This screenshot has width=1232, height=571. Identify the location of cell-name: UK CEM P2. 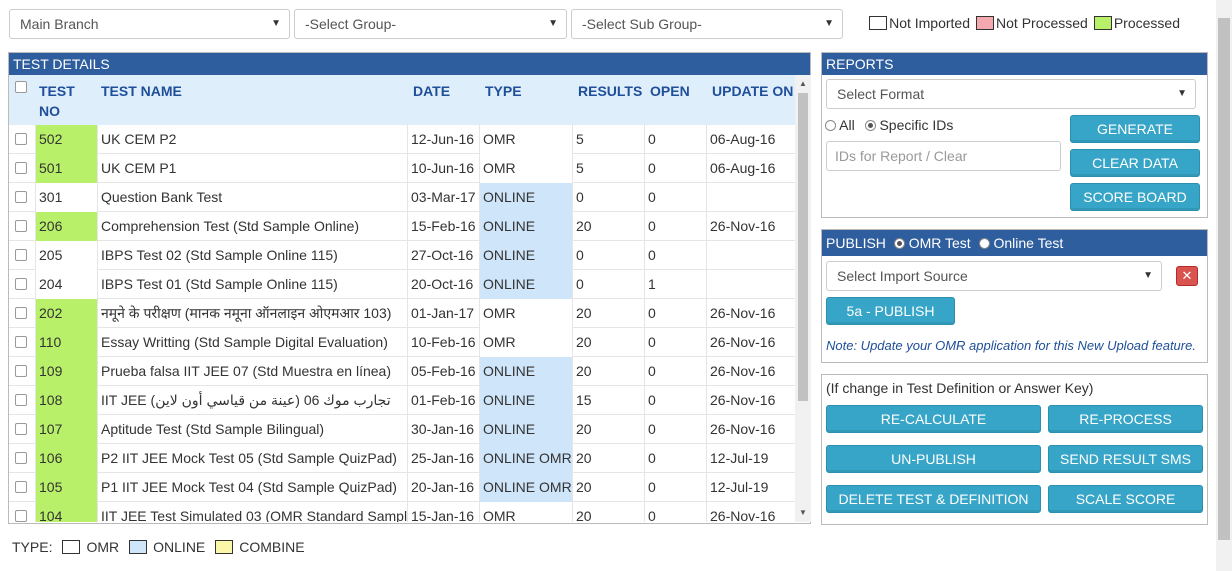
(252, 139).